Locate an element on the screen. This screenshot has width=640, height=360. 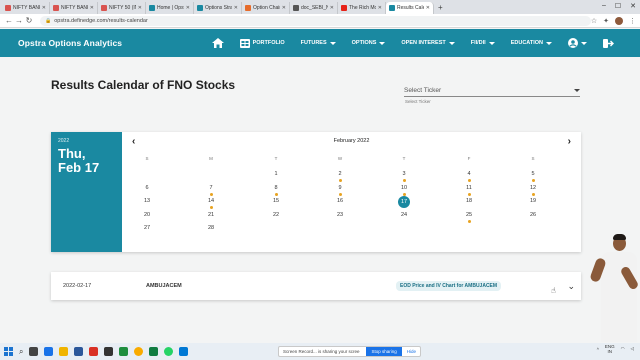
calendar-day: 12 is located at coordinates (533, 190).